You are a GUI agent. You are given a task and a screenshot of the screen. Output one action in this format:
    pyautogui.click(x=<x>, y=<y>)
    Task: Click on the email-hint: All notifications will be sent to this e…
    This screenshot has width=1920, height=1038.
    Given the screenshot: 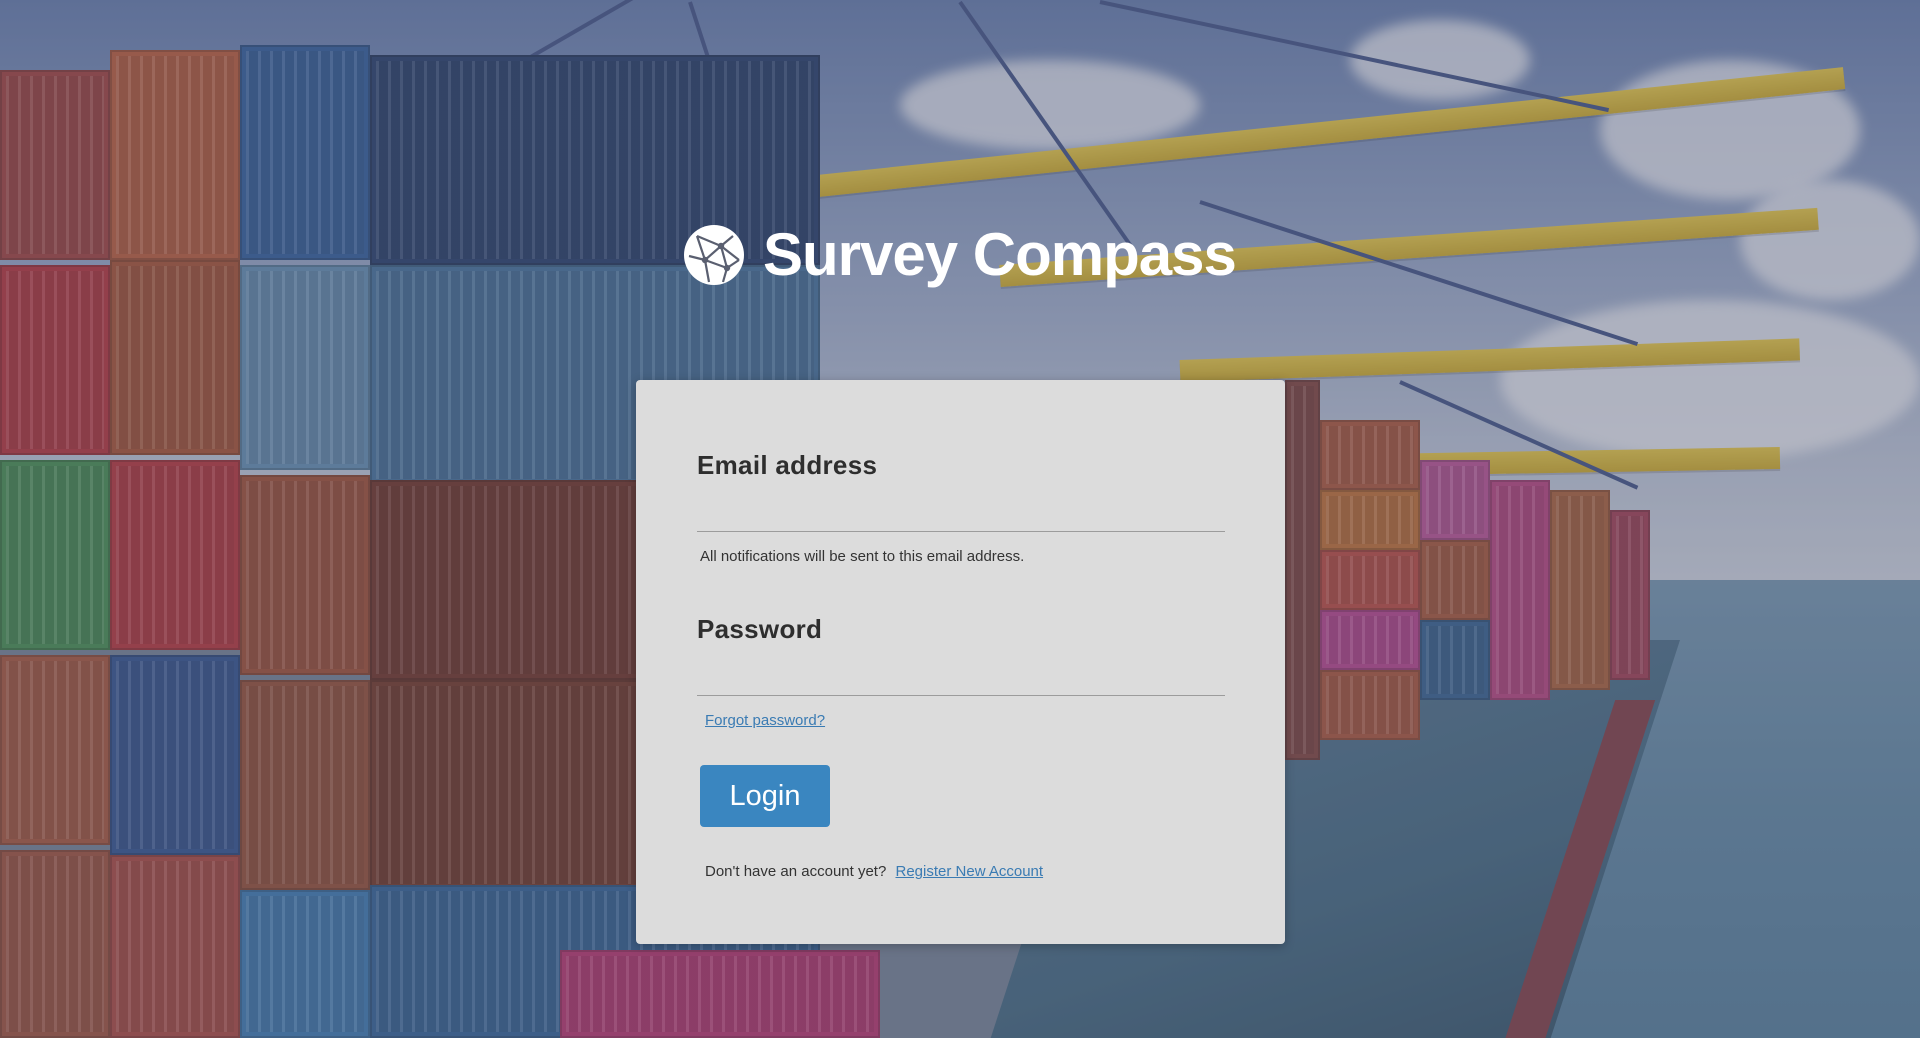 What is the action you would take?
    pyautogui.click(x=862, y=556)
    